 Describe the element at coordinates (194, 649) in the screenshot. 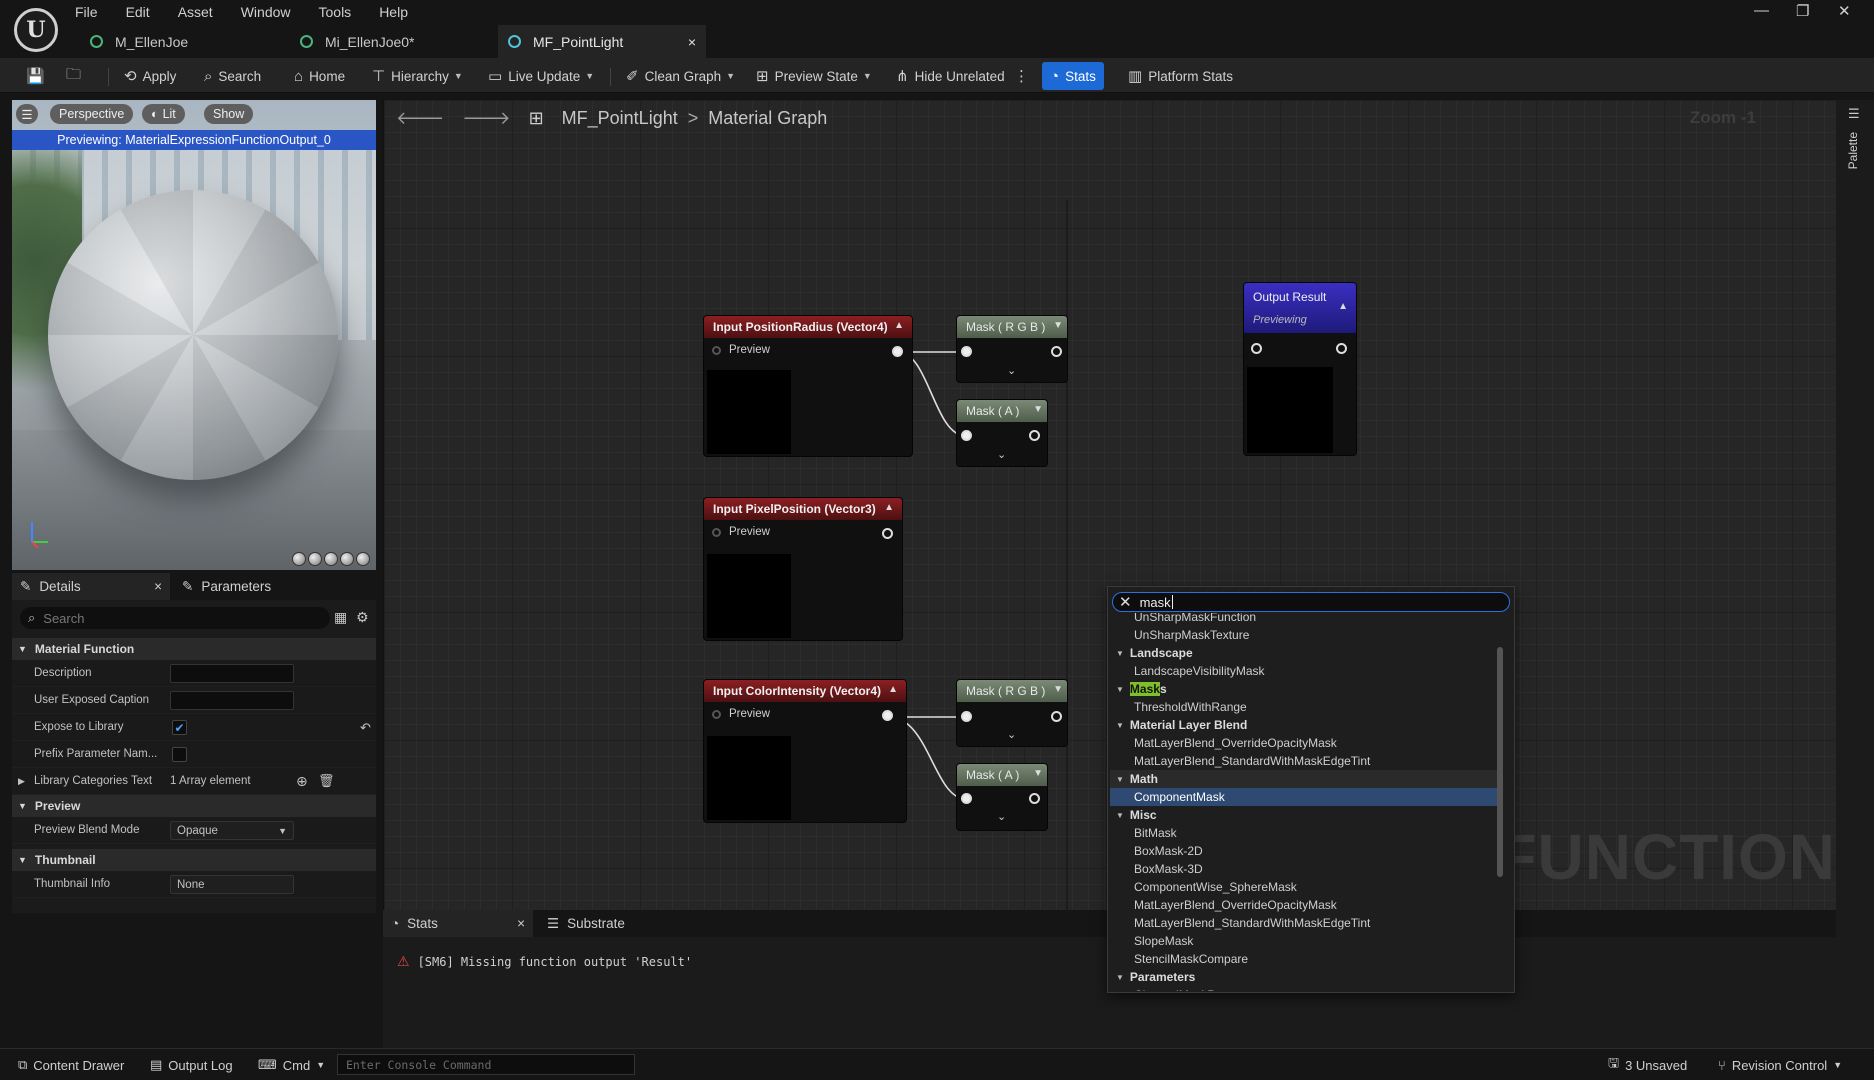

I see `section-material-function: ▼ Material Function` at that location.